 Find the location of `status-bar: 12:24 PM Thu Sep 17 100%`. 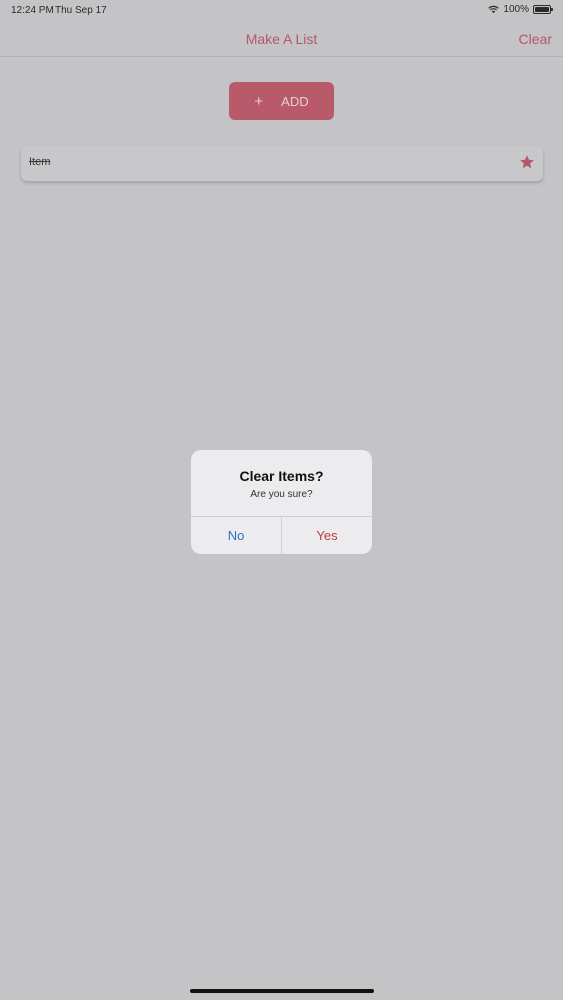

status-bar: 12:24 PM Thu Sep 17 100% is located at coordinates (281, 11).